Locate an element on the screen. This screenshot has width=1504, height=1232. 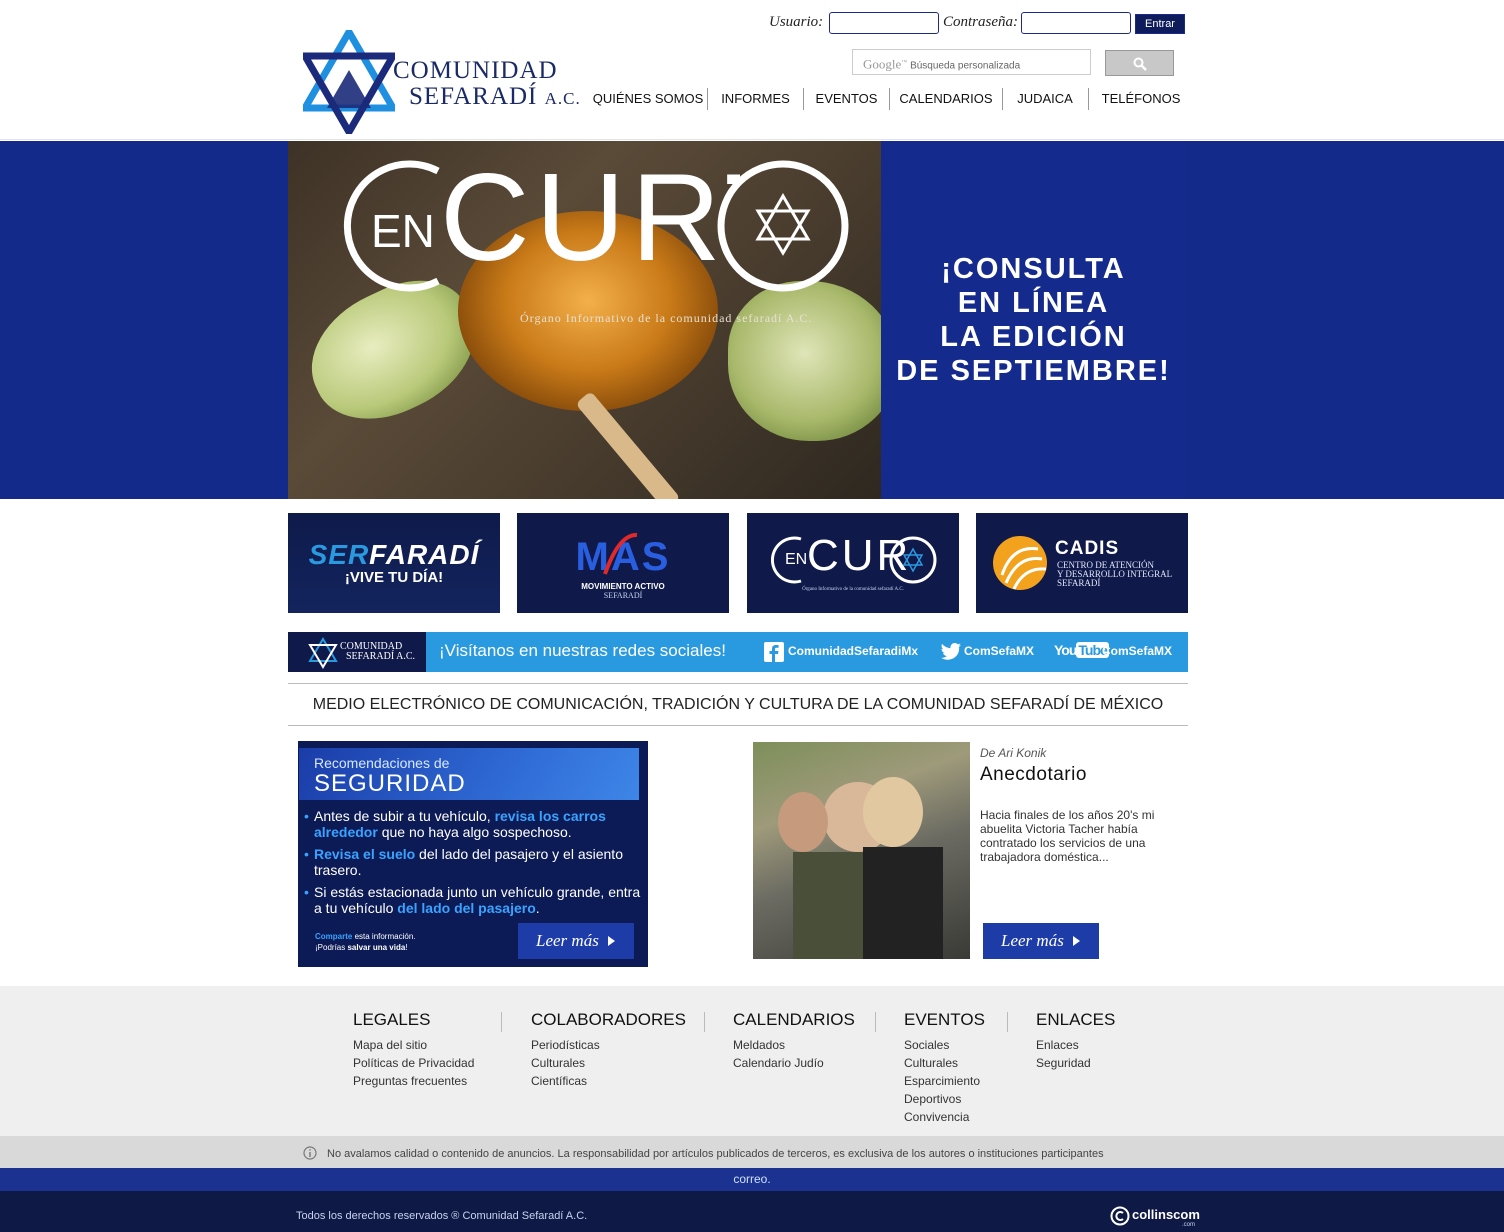
seguridad-share-line-1: Comparte esta información. is located at coordinates (365, 936).